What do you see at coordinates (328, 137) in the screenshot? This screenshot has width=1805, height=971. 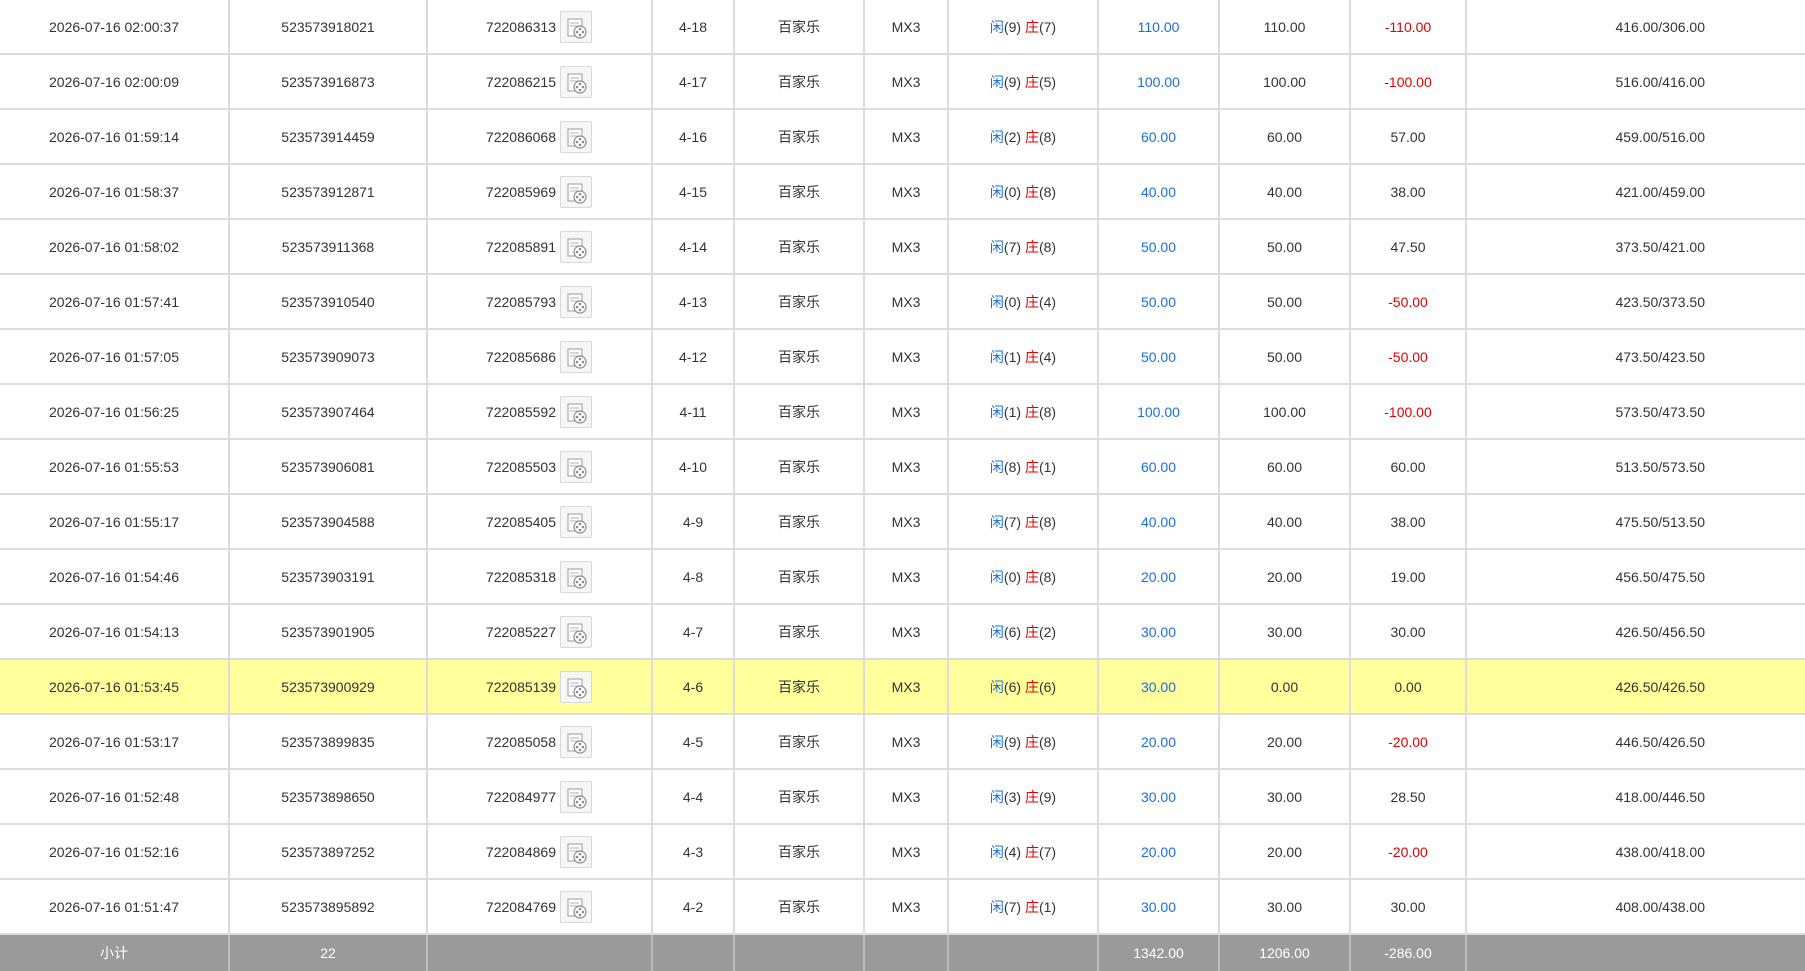 I see `order-number: 523573914459` at bounding box center [328, 137].